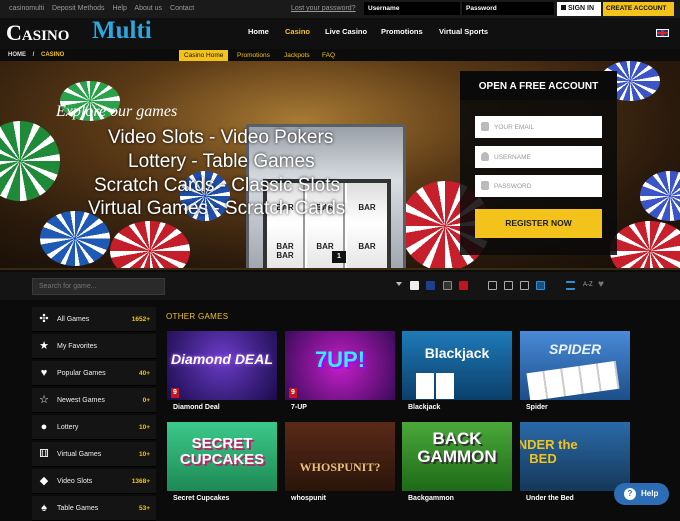 This screenshot has width=680, height=521. What do you see at coordinates (44, 373) in the screenshot?
I see `heart-icon: ♥` at bounding box center [44, 373].